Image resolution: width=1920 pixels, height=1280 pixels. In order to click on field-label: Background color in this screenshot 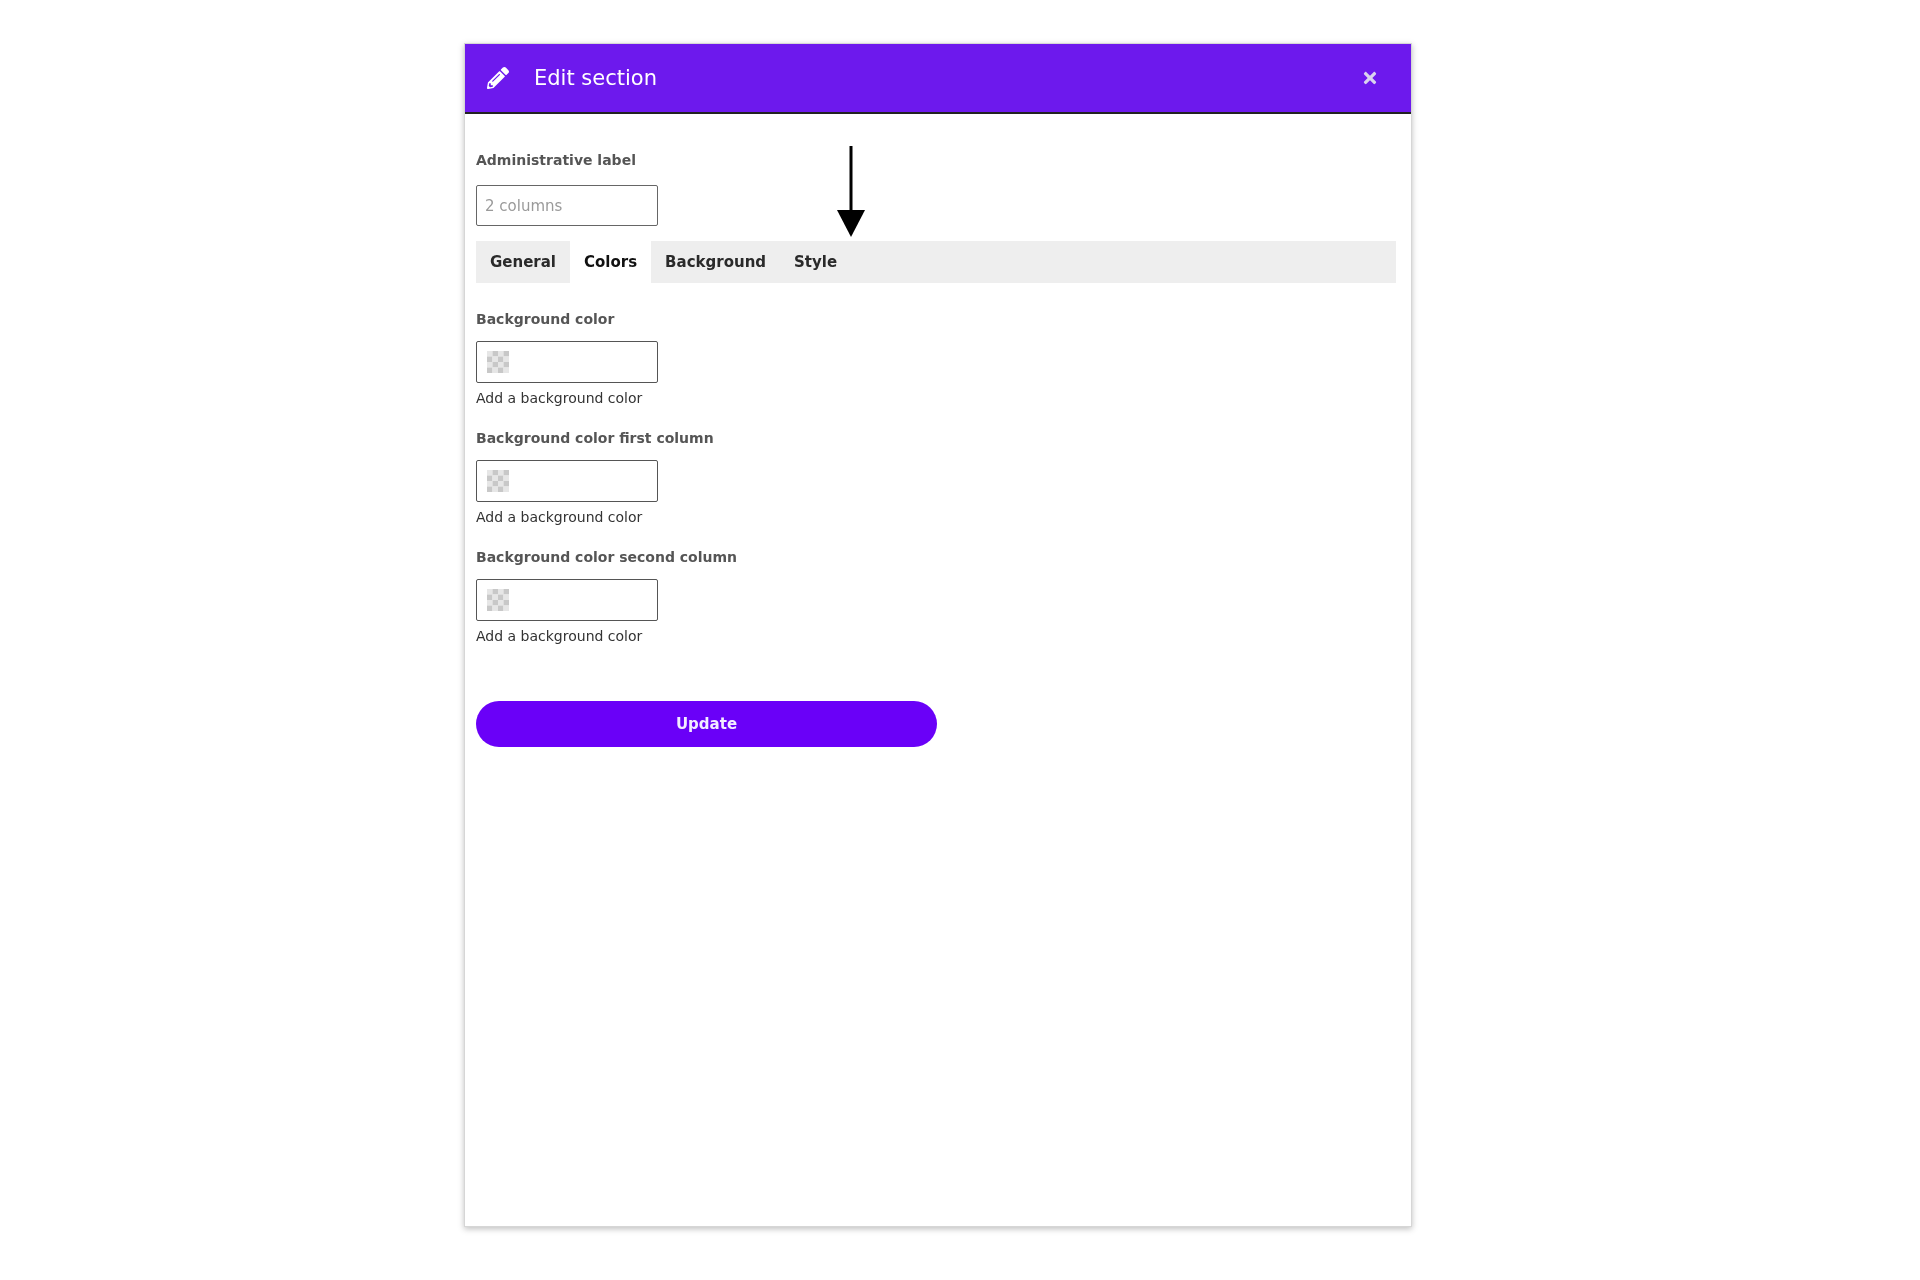, I will do `click(545, 319)`.